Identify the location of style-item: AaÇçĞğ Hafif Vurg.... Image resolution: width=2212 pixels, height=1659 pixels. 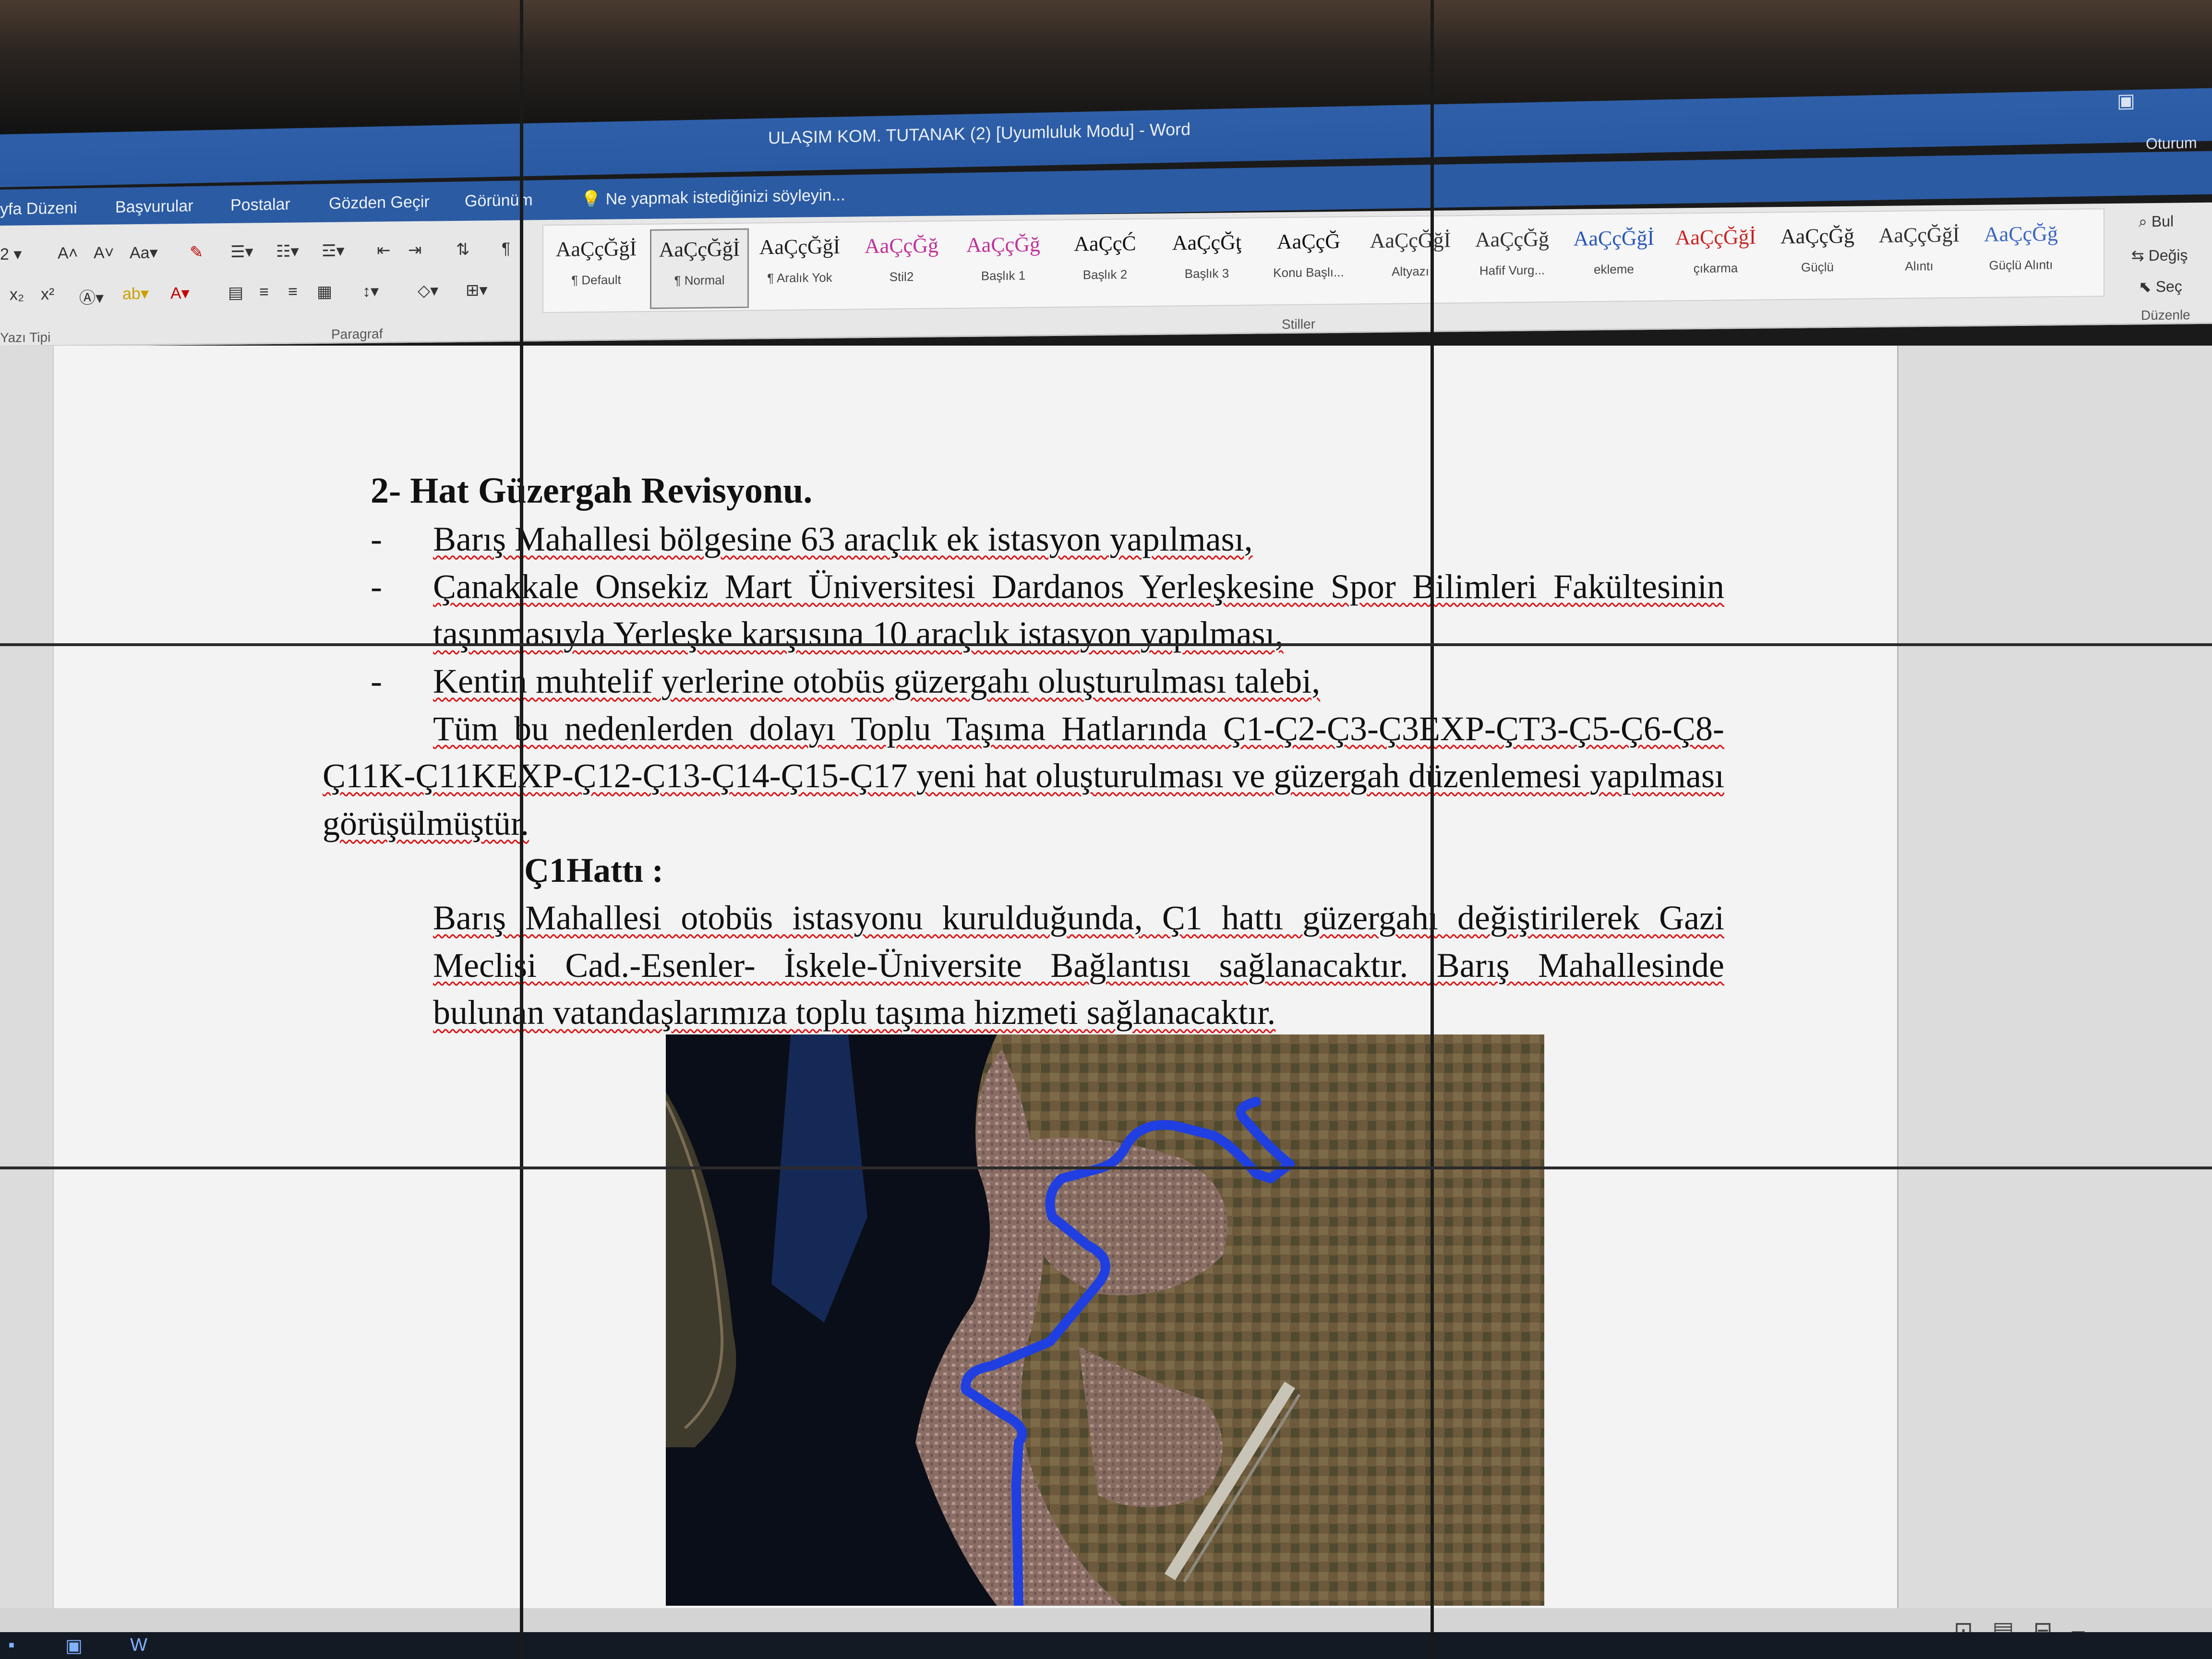
(1512, 259).